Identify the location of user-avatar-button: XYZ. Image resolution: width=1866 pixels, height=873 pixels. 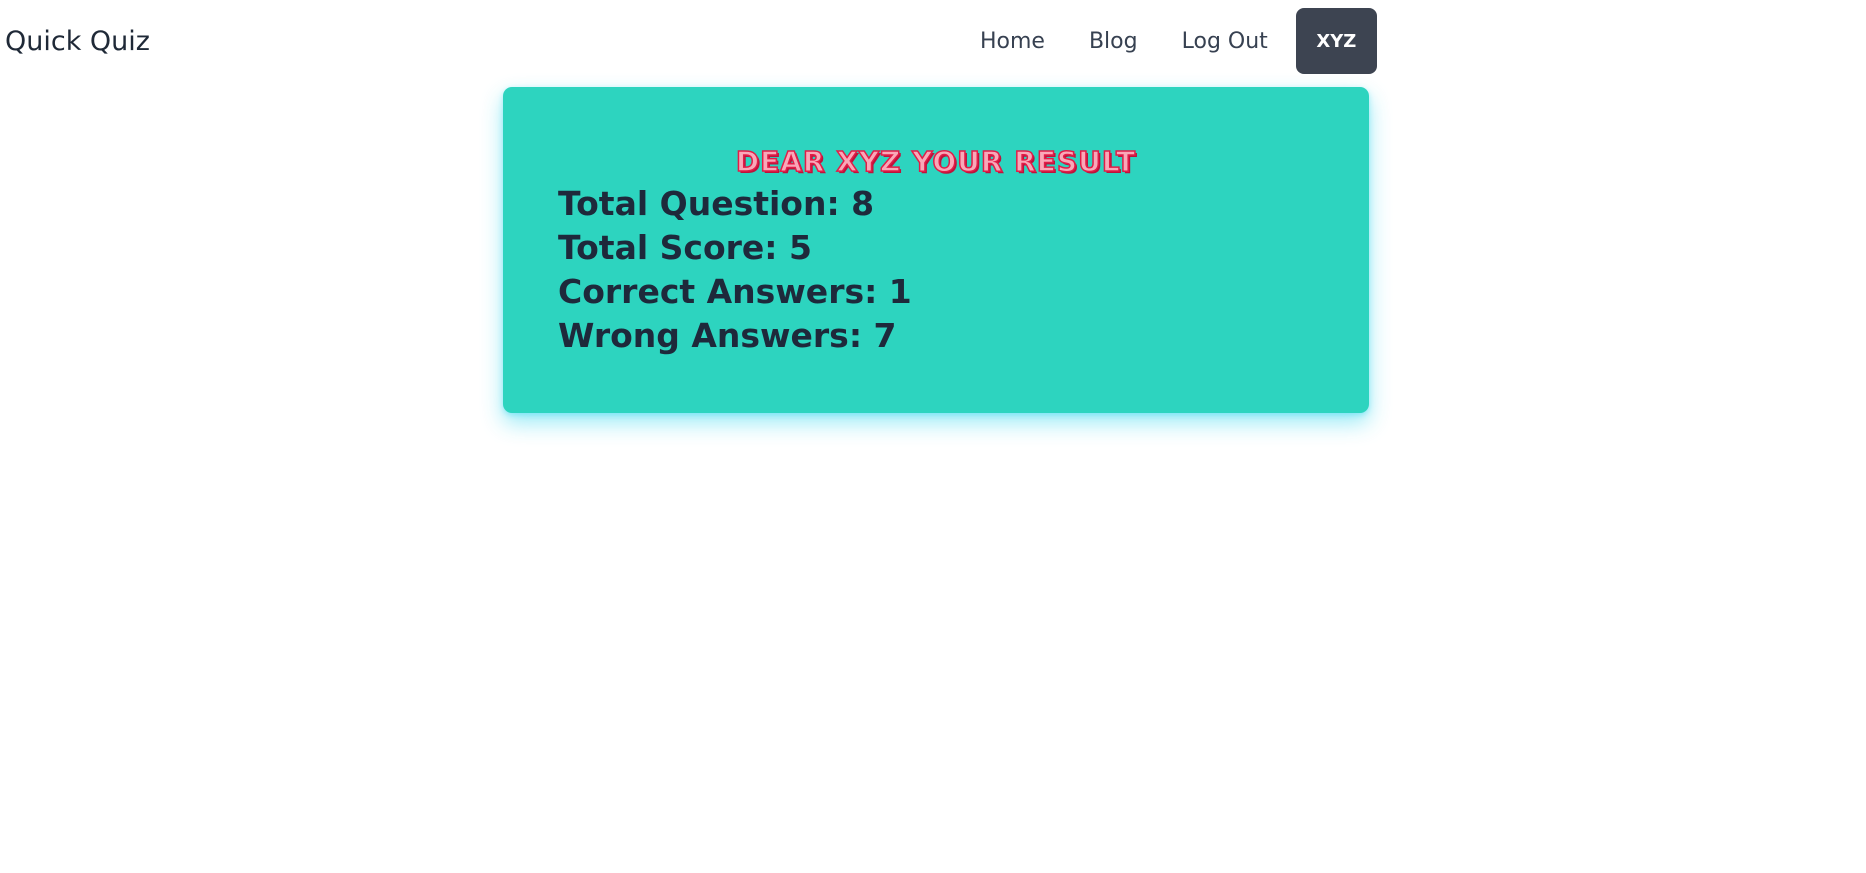
(1336, 41).